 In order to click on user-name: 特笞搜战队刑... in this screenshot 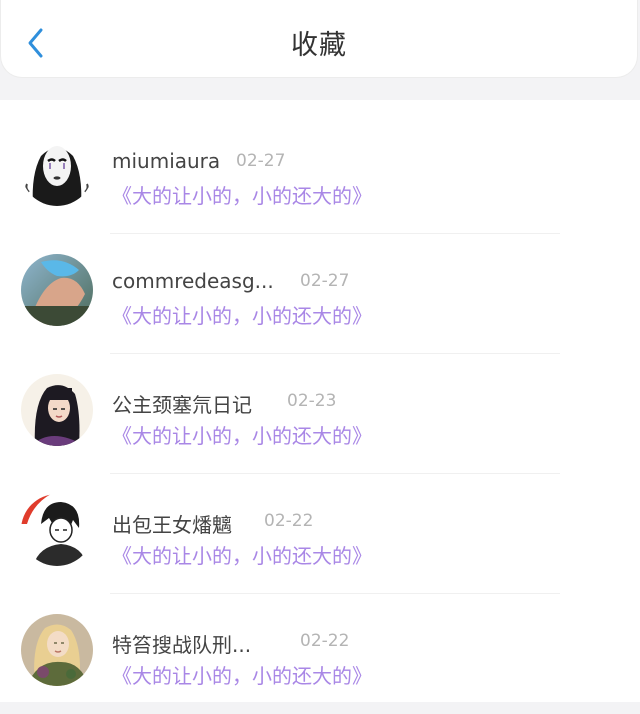, I will do `click(181, 643)`.